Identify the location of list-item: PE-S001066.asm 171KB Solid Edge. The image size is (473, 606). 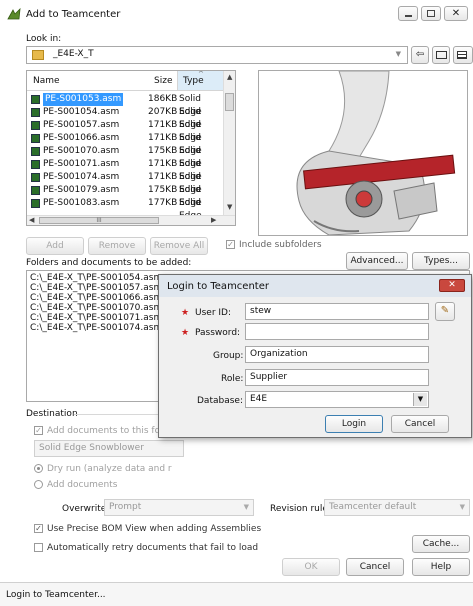
(125, 144).